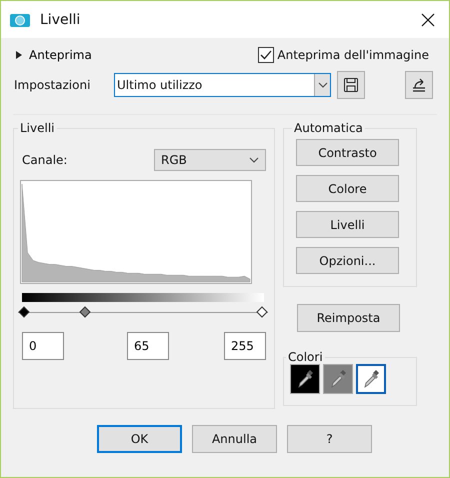  What do you see at coordinates (45, 160) in the screenshot?
I see `channel-label: Canale:` at bounding box center [45, 160].